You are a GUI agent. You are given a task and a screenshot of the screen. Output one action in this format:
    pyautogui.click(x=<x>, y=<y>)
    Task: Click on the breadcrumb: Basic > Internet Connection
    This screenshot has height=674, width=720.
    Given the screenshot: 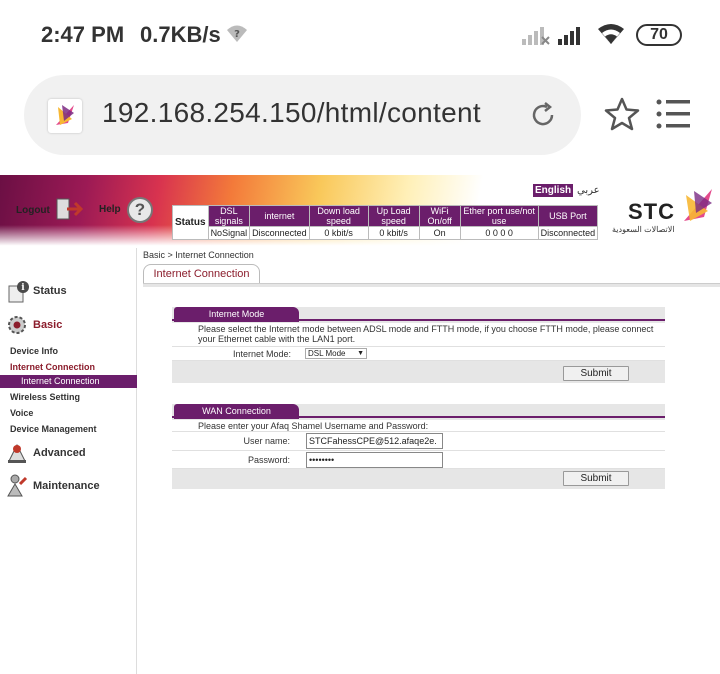 What is the action you would take?
    pyautogui.click(x=198, y=255)
    